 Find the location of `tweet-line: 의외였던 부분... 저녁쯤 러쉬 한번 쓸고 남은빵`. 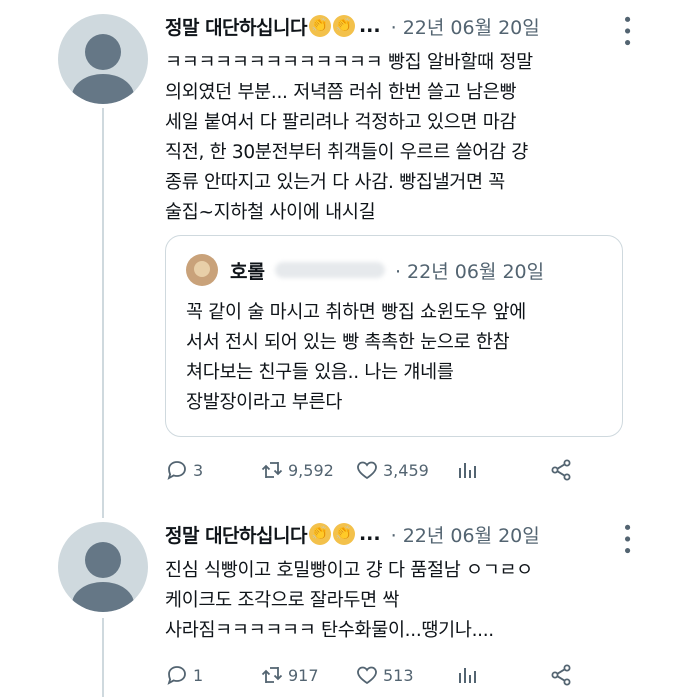

tweet-line: 의외였던 부분... 저녁쯤 러쉬 한번 쓸고 남은빵 is located at coordinates (341, 92).